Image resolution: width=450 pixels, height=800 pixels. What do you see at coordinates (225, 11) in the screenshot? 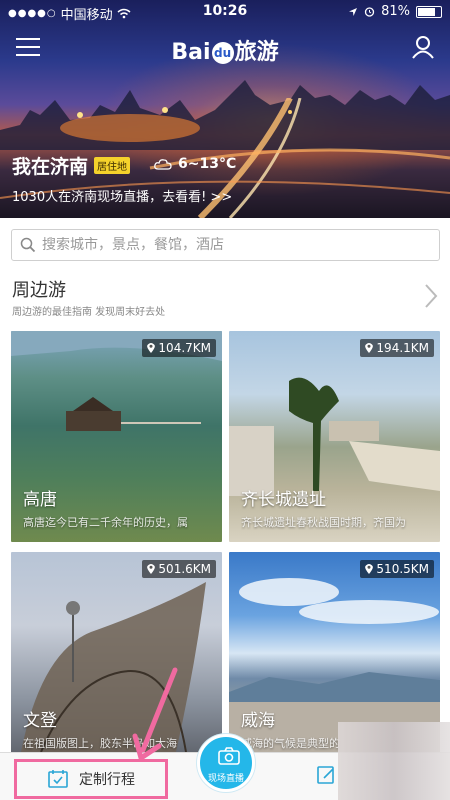
I see `status-bar: ●●●●○ 中国移动 10:26 81%` at bounding box center [225, 11].